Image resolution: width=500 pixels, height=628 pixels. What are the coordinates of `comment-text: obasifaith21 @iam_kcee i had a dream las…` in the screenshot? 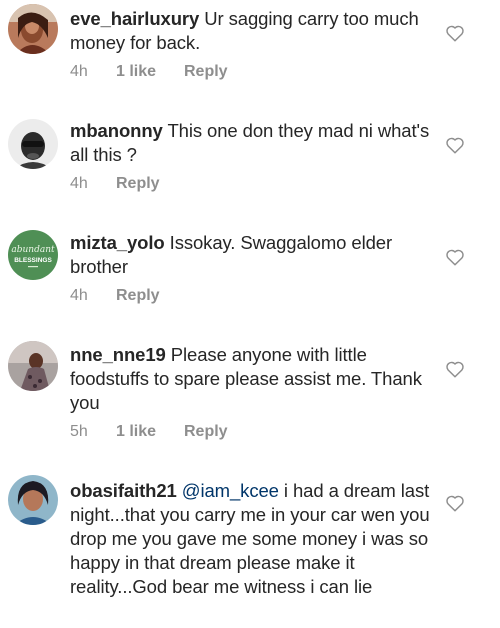 It's located at (250, 539).